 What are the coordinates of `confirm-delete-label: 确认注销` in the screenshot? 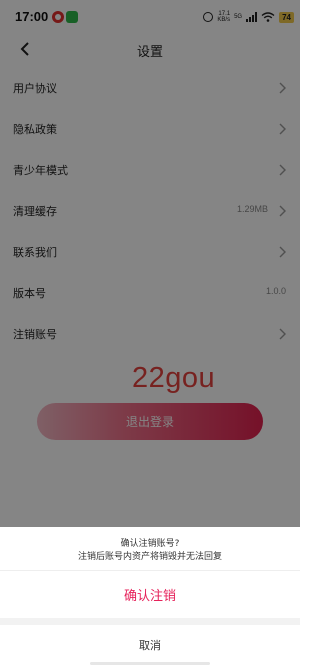 It's located at (149, 596).